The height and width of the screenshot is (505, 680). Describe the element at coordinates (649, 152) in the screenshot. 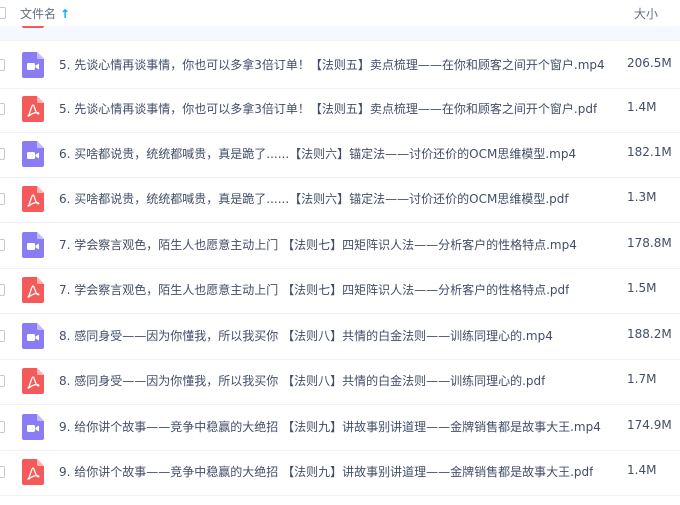

I see `file-size: 182.1M` at that location.